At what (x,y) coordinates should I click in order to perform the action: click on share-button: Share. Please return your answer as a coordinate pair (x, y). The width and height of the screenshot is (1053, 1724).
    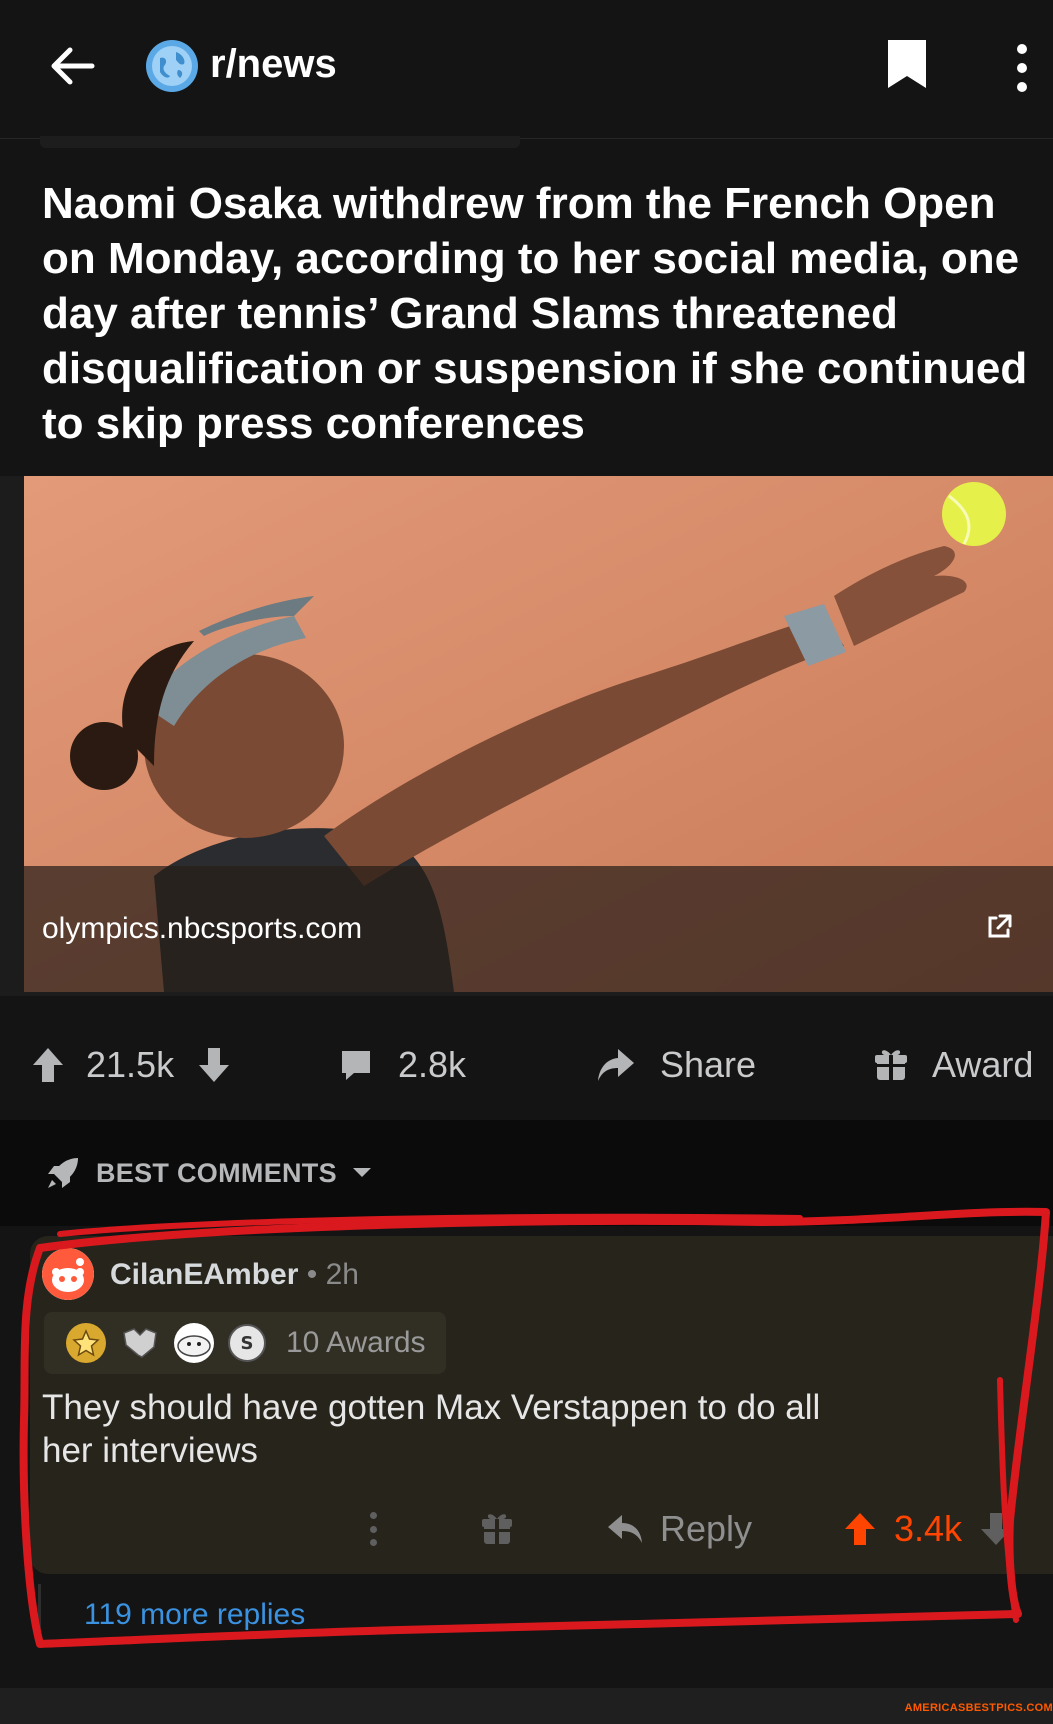
    Looking at the image, I should click on (675, 1065).